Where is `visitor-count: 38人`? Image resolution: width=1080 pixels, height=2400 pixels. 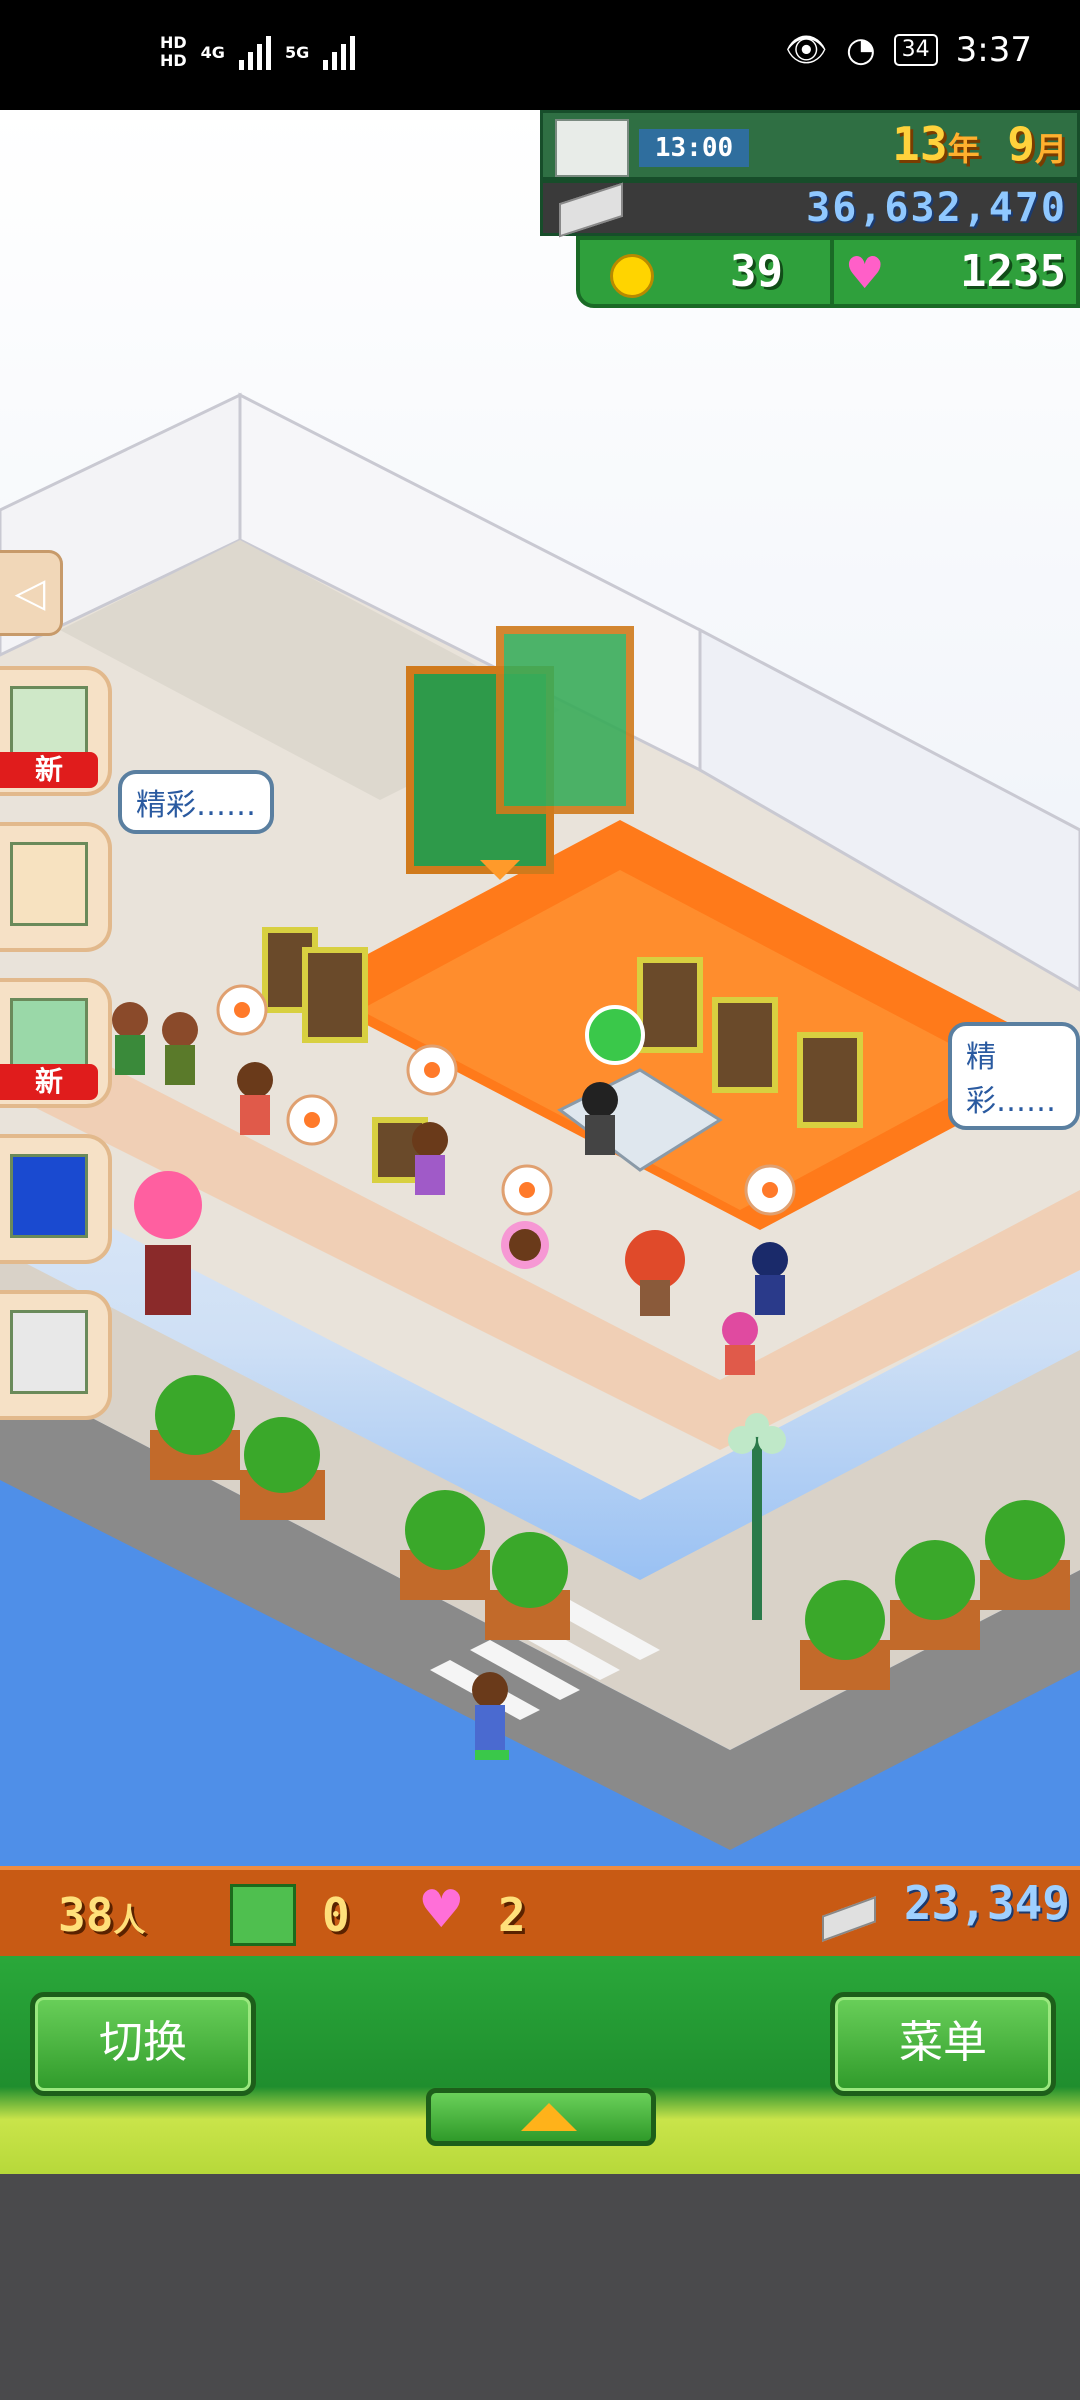
visitor-count: 38人 is located at coordinates (101, 1915).